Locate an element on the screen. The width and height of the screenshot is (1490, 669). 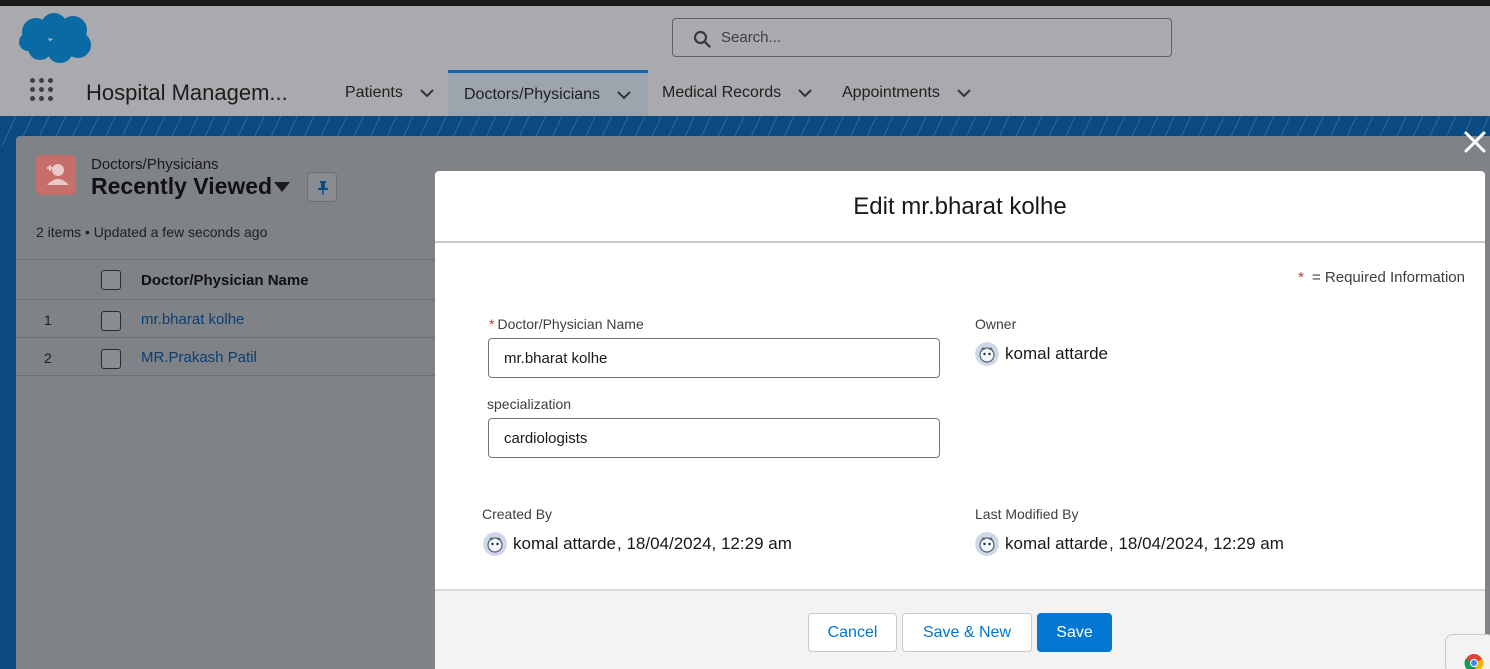
specialization-input is located at coordinates (714, 438).